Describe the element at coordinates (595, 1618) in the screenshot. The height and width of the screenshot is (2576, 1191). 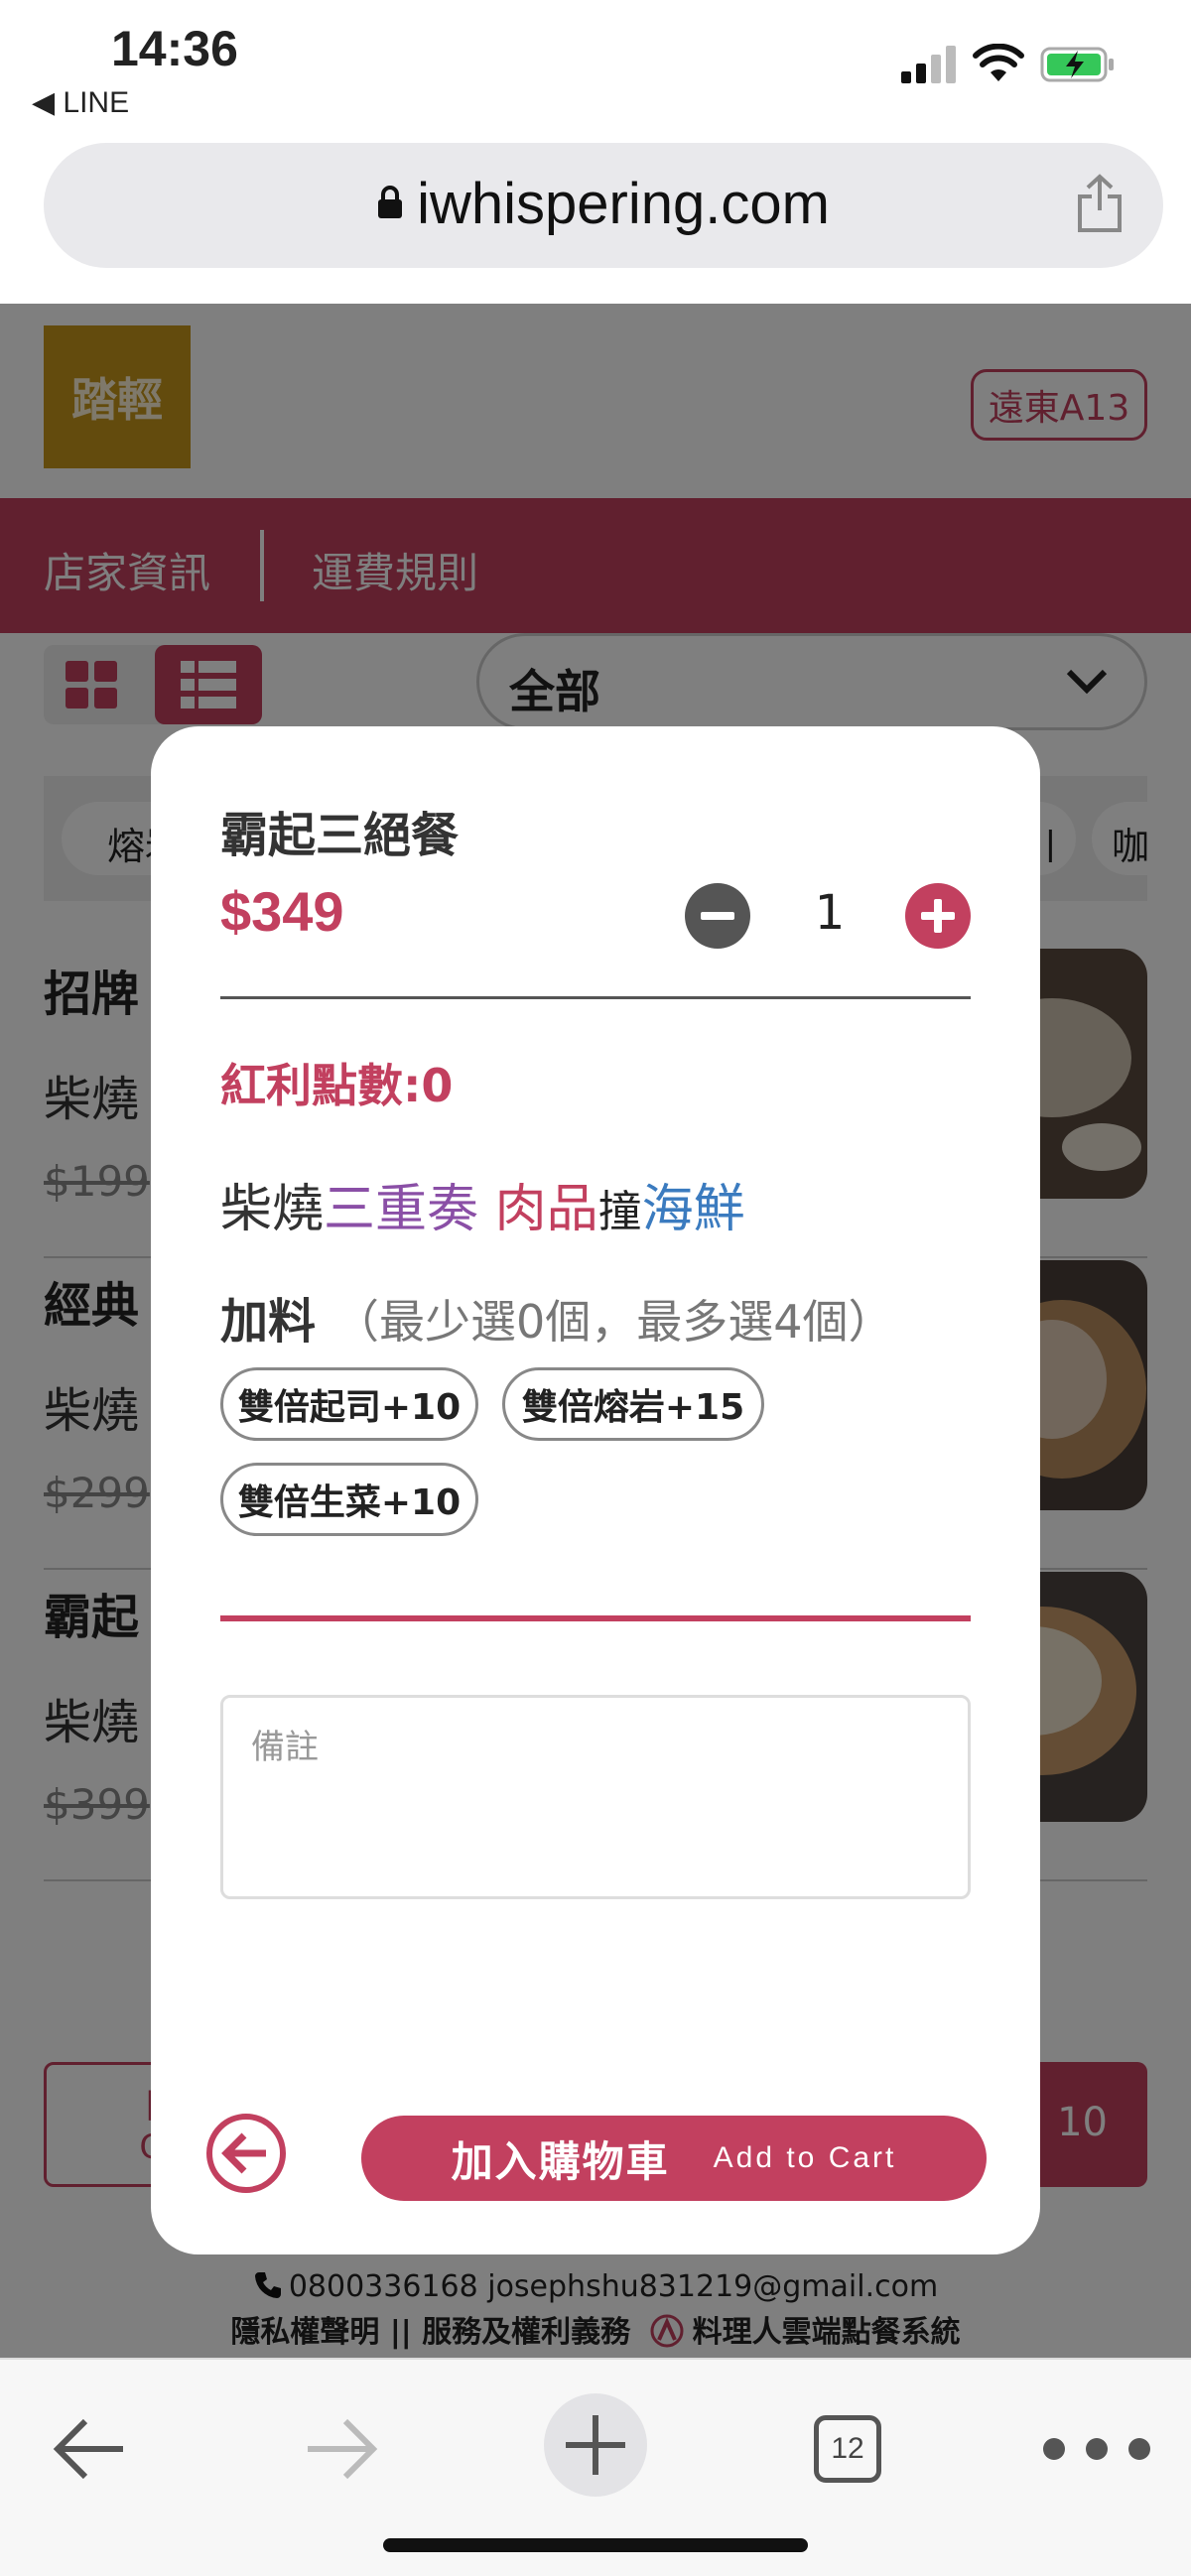
I see `modal-accent-divider` at that location.